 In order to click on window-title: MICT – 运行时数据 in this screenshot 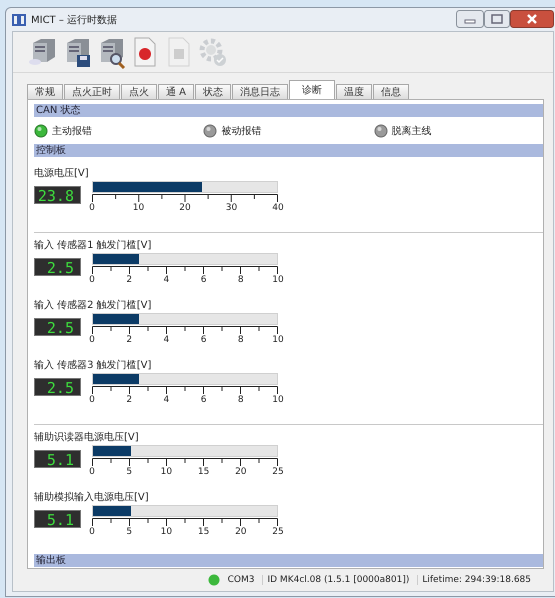, I will do `click(74, 20)`.